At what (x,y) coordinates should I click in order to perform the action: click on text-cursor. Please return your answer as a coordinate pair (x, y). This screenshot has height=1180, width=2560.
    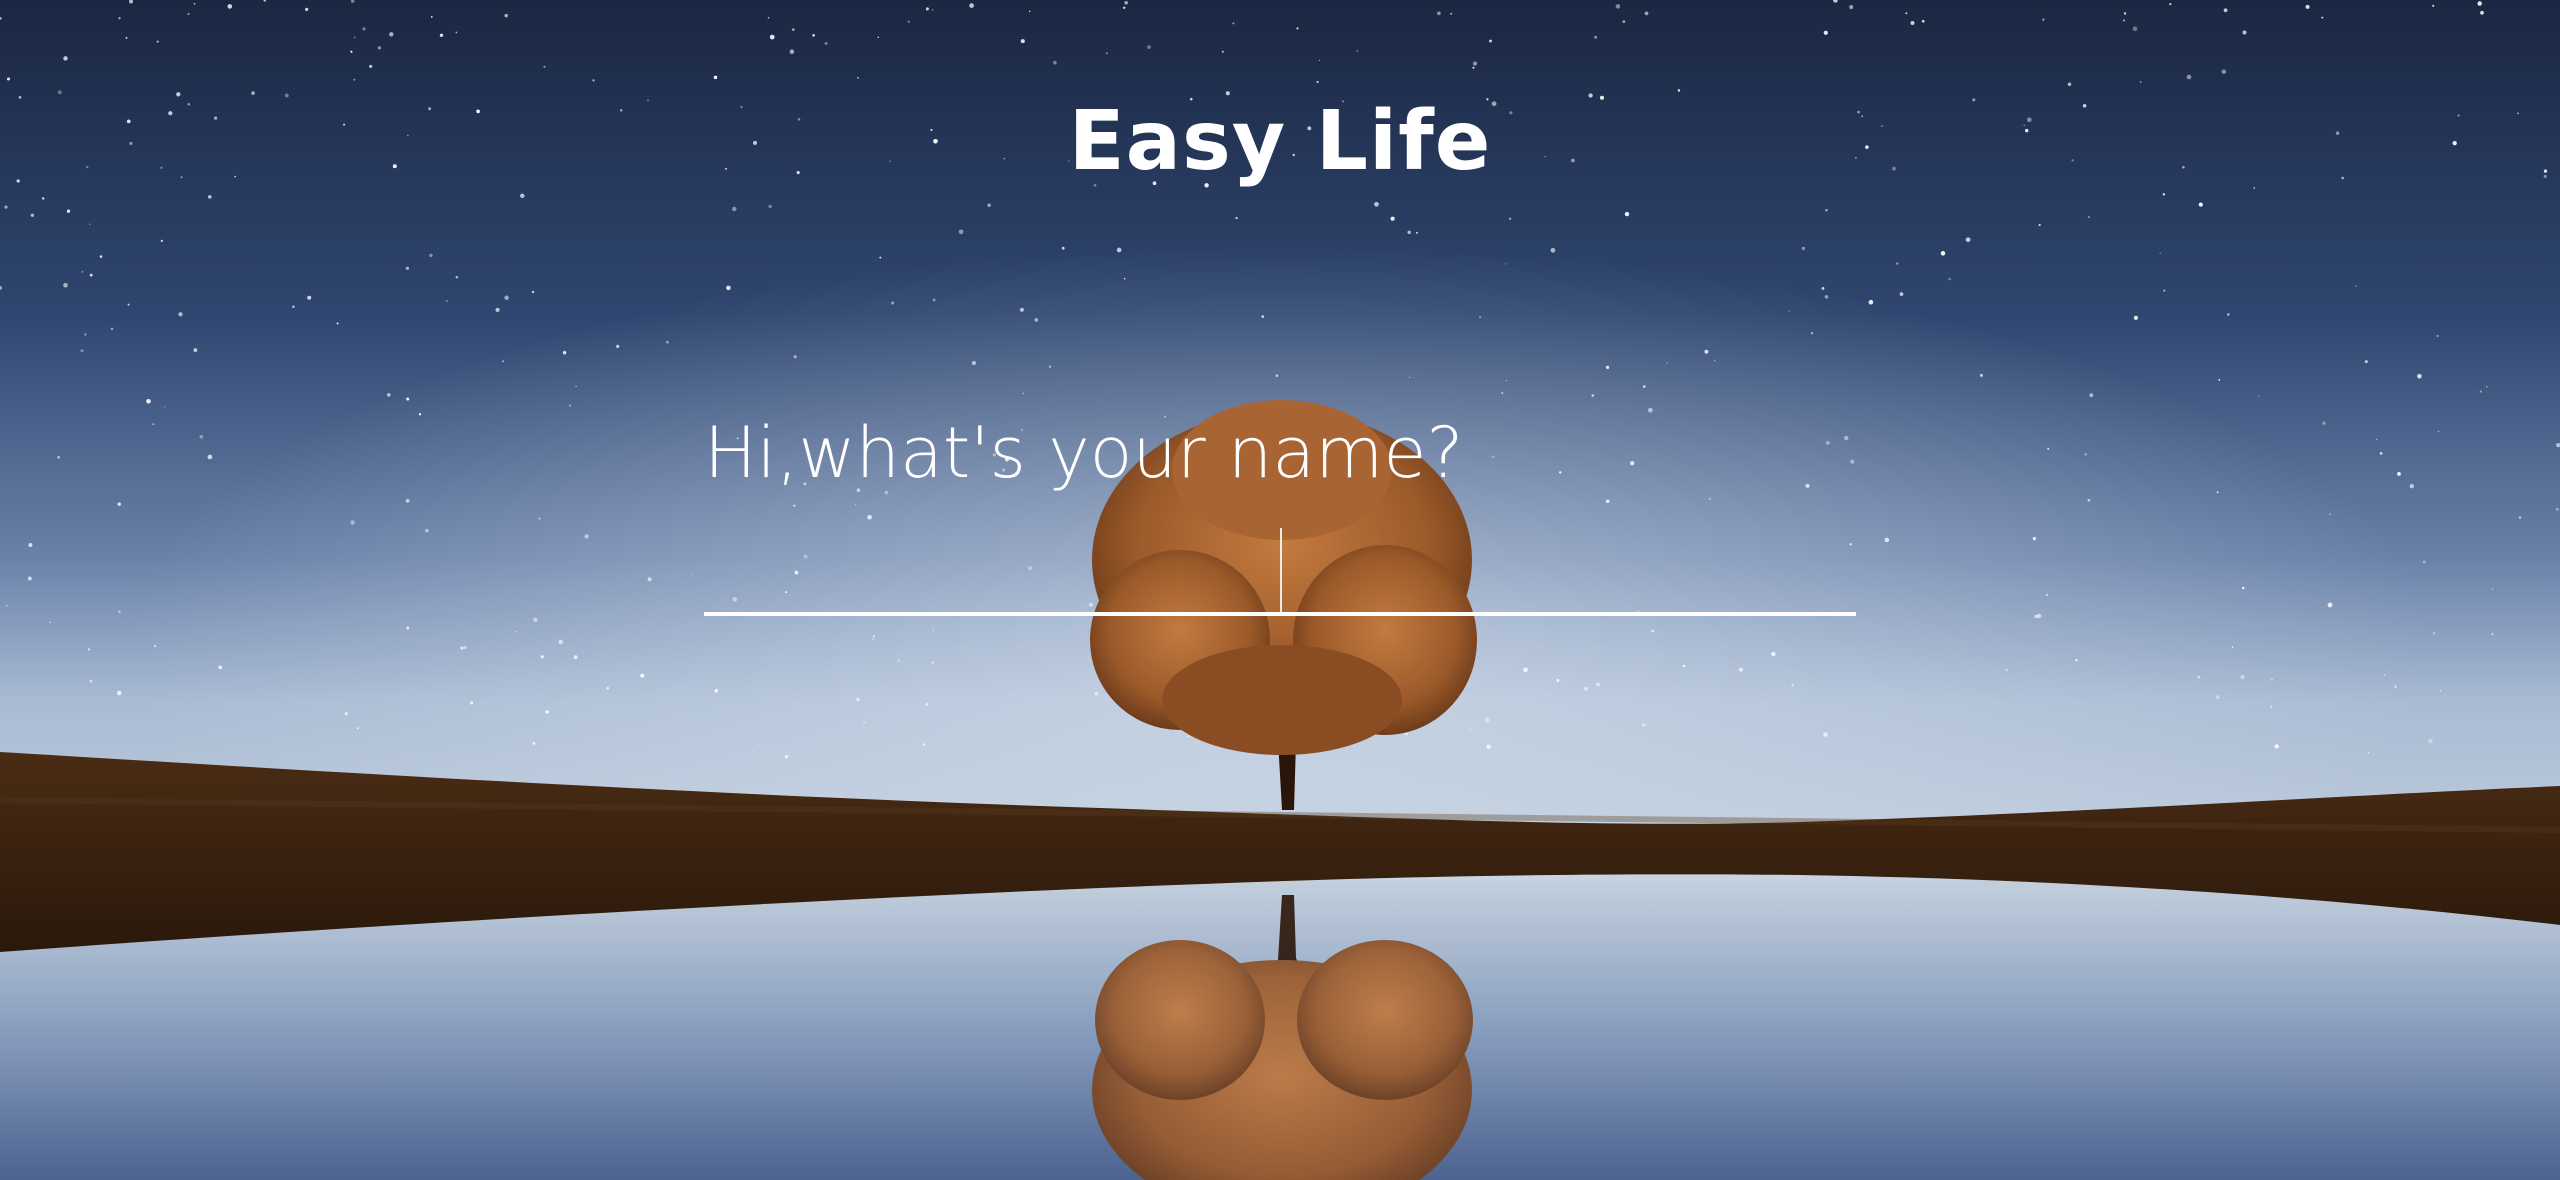
    Looking at the image, I should click on (1281, 570).